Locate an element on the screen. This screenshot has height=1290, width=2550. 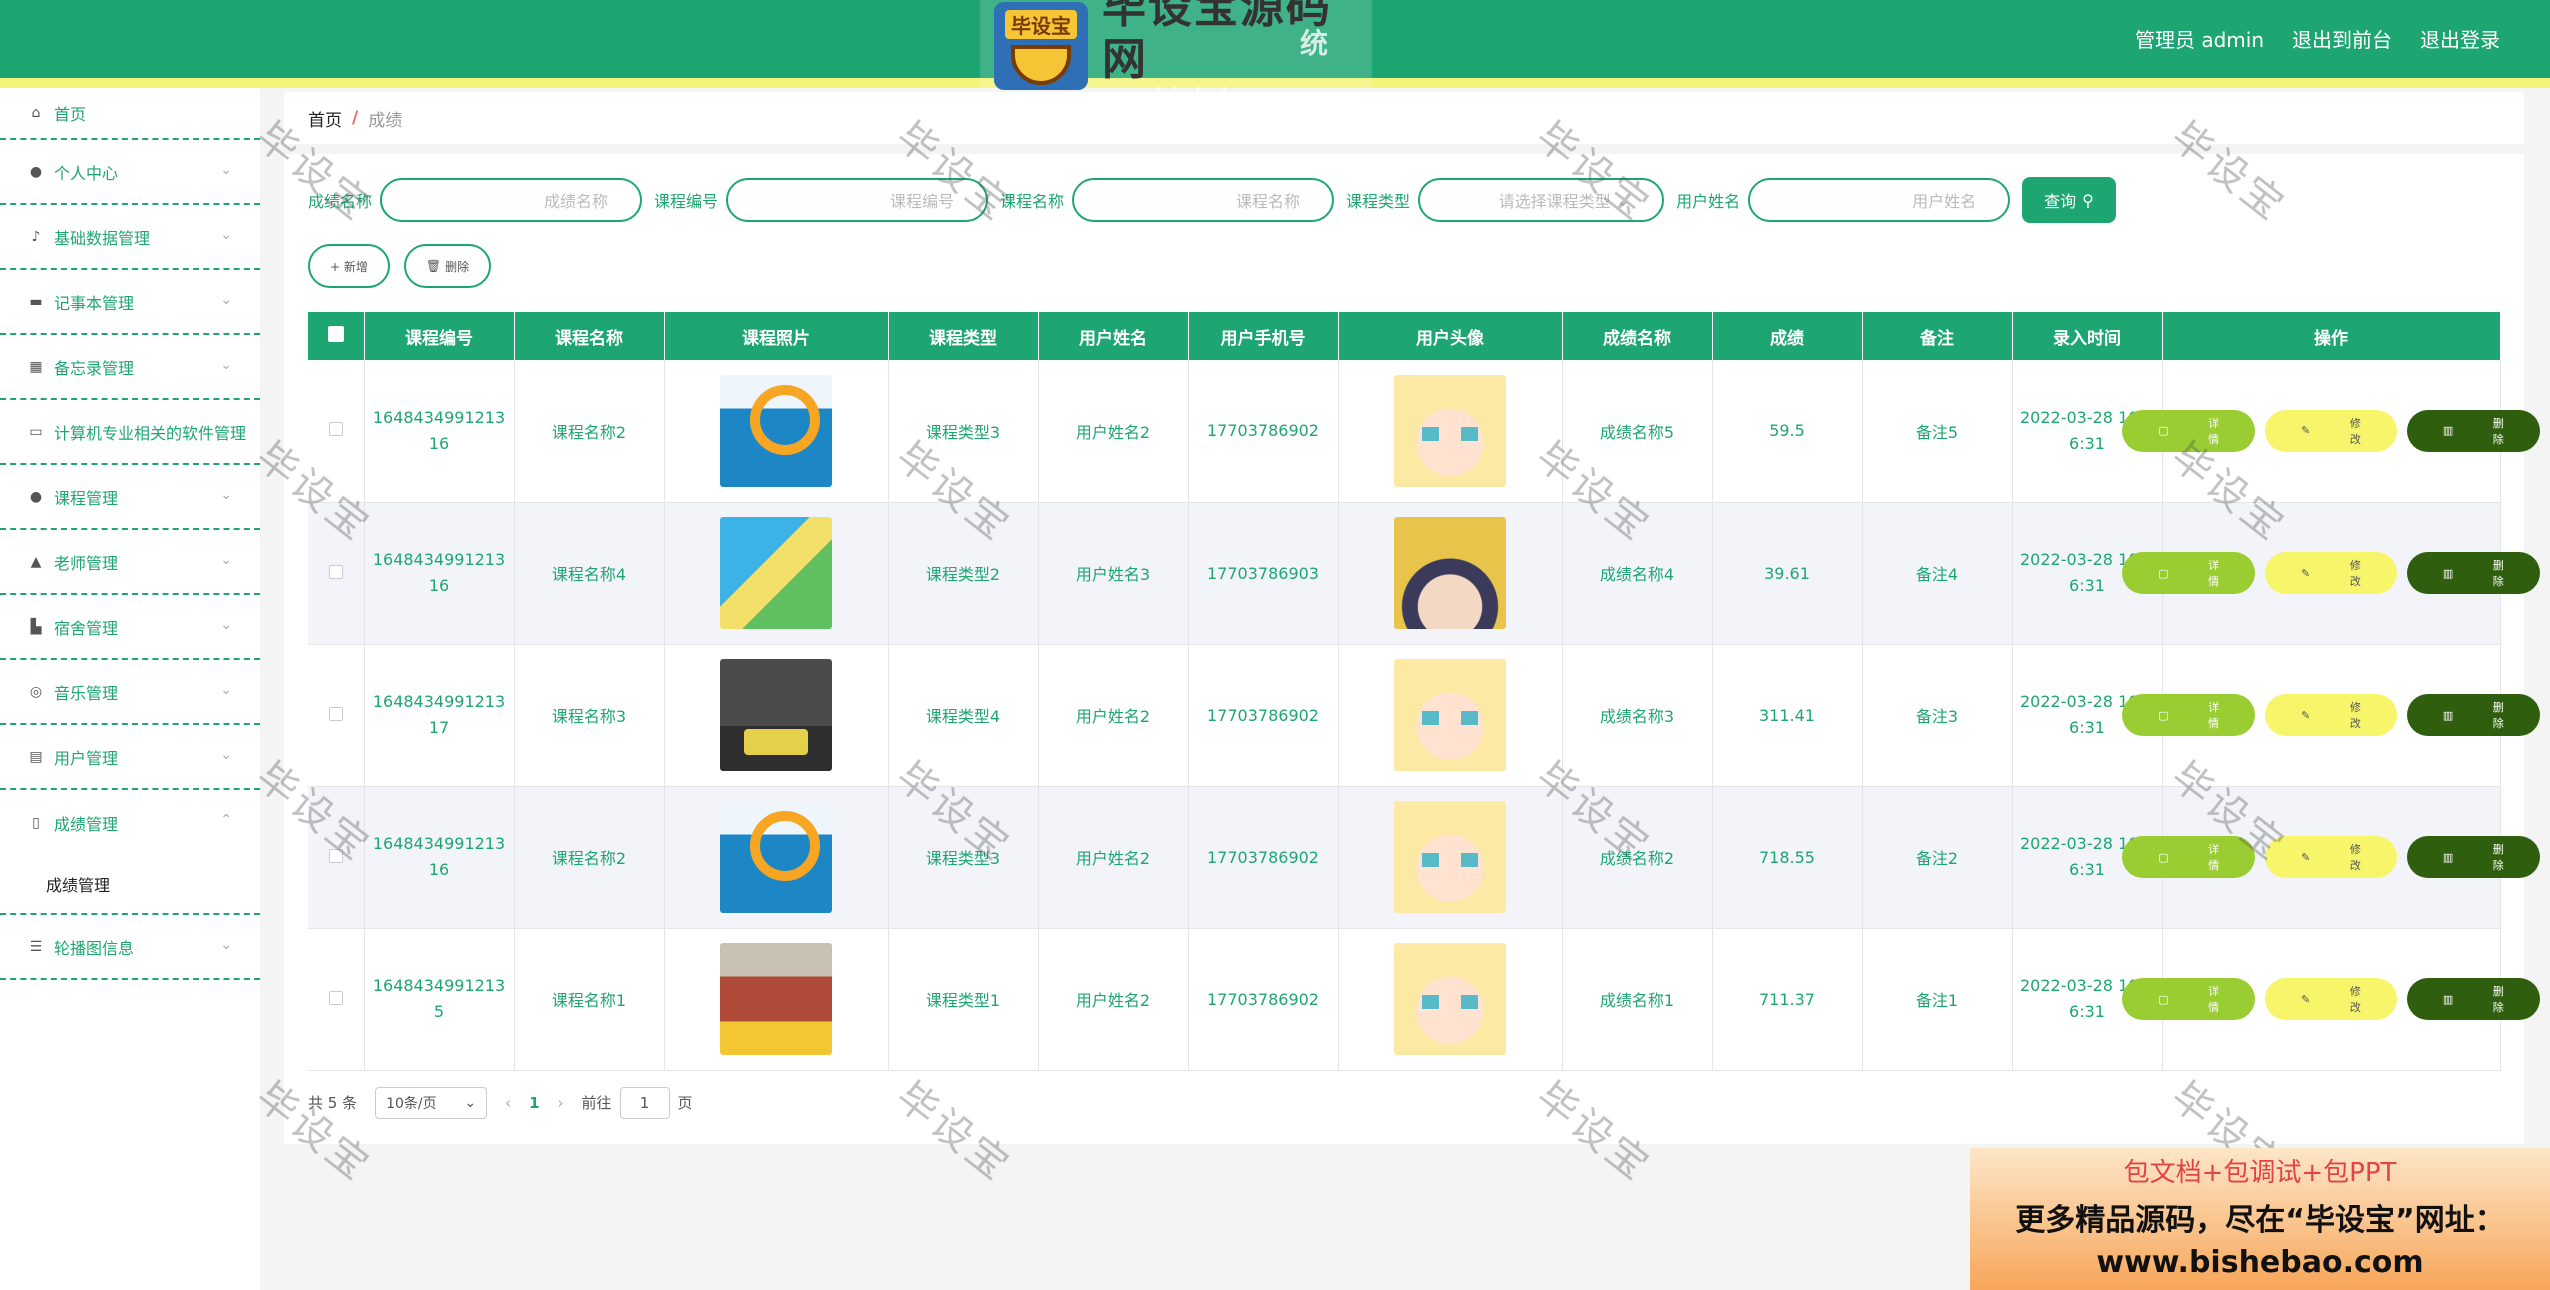
breadcrumb-home: 首页 is located at coordinates (325, 118).